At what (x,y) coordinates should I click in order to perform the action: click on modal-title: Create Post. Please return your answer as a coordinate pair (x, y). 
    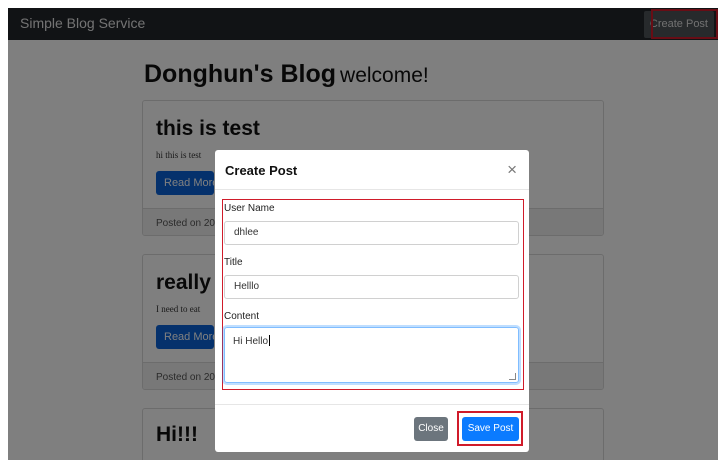
    Looking at the image, I should click on (261, 170).